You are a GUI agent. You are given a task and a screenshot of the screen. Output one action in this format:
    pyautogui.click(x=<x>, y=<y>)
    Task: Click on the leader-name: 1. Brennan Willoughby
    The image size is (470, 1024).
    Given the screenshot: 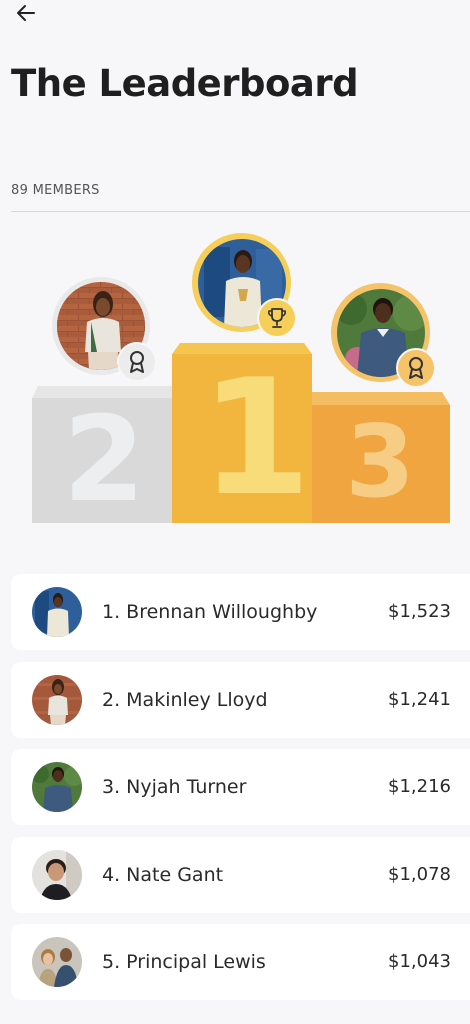 What is the action you would take?
    pyautogui.click(x=210, y=612)
    